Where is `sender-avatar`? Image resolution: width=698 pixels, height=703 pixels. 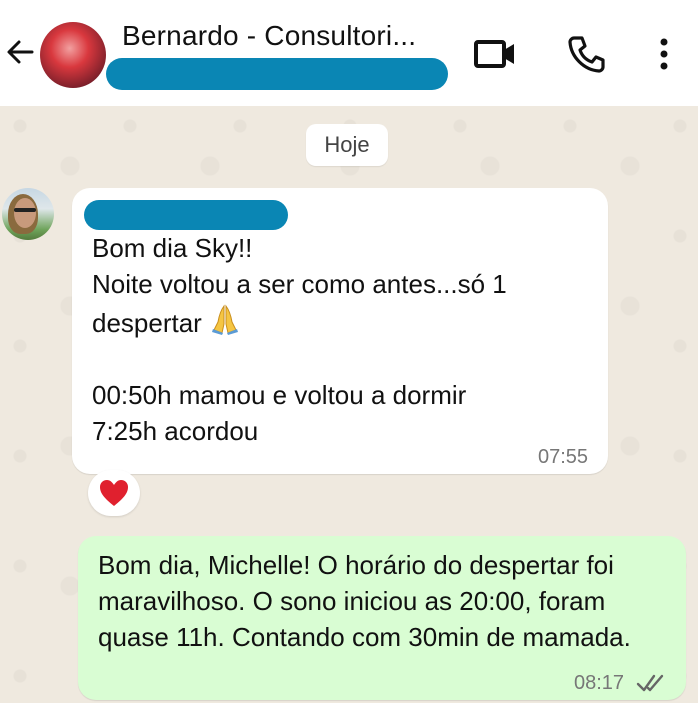
sender-avatar is located at coordinates (28, 214).